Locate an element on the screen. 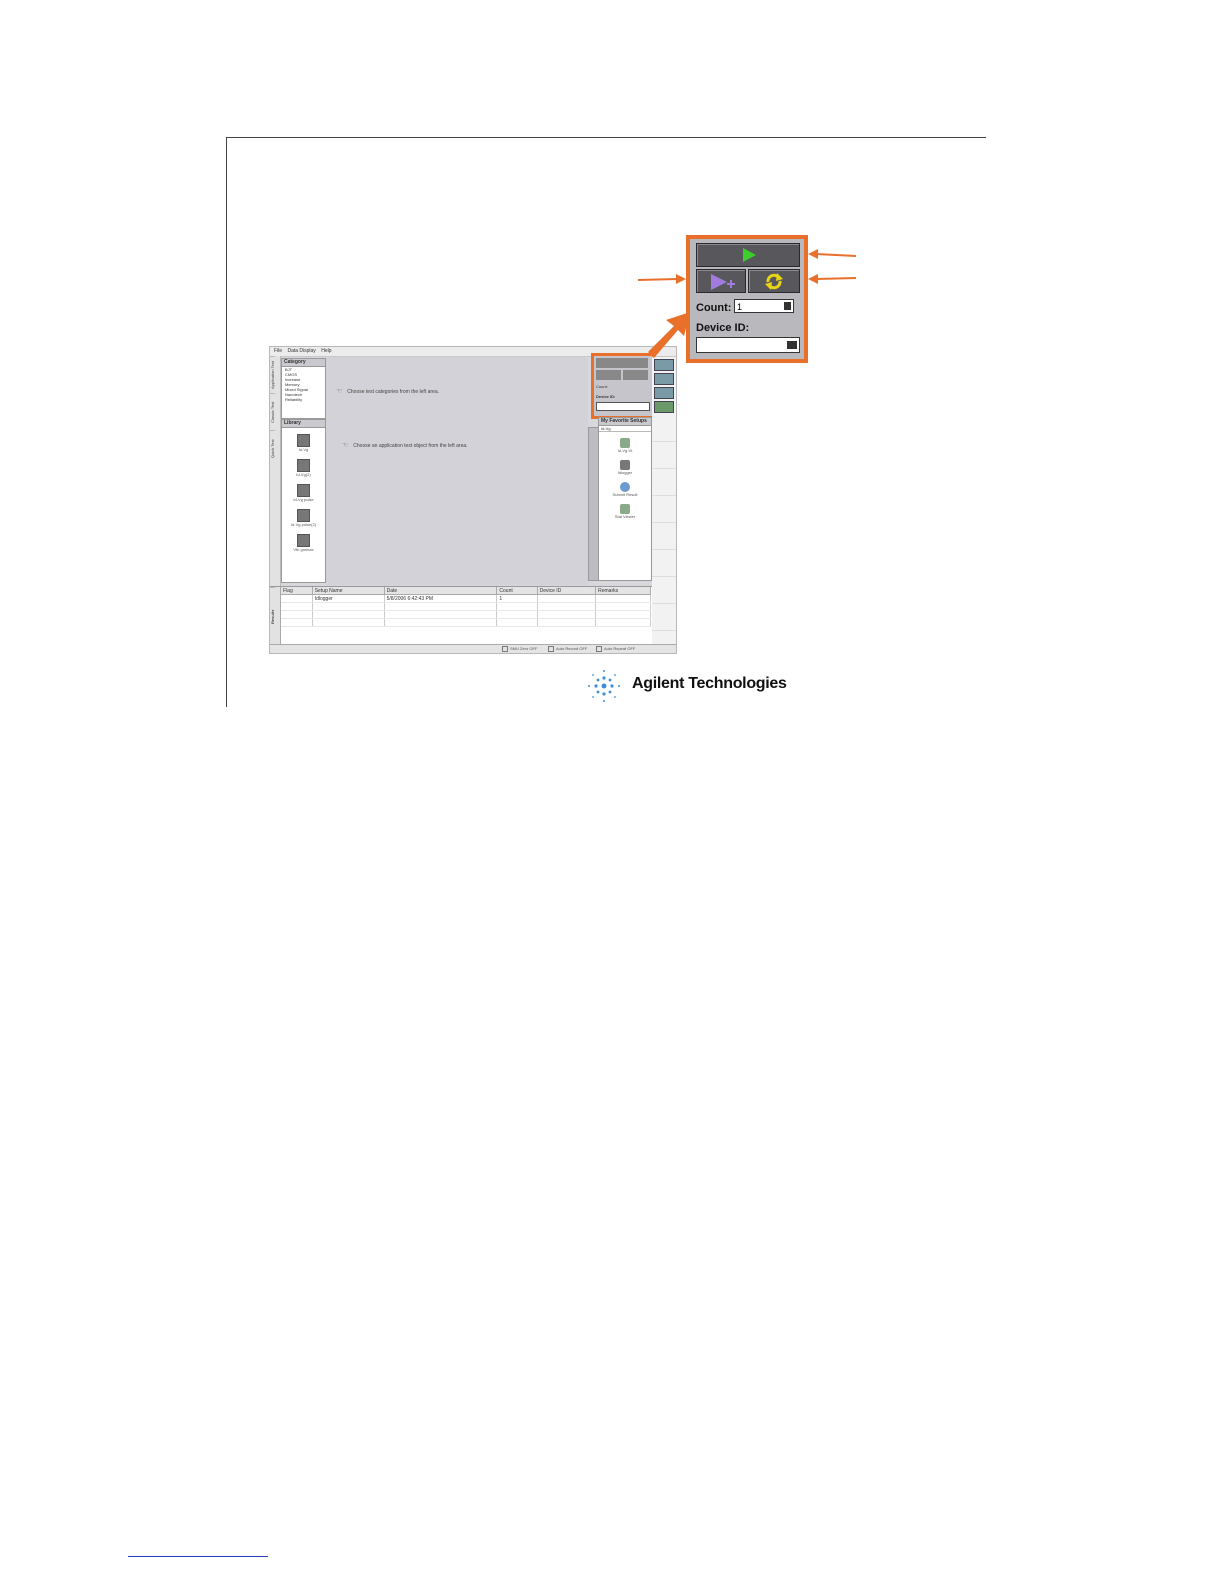 The image size is (1224, 1584). logo-text: Agilent Technologies is located at coordinates (709, 683).